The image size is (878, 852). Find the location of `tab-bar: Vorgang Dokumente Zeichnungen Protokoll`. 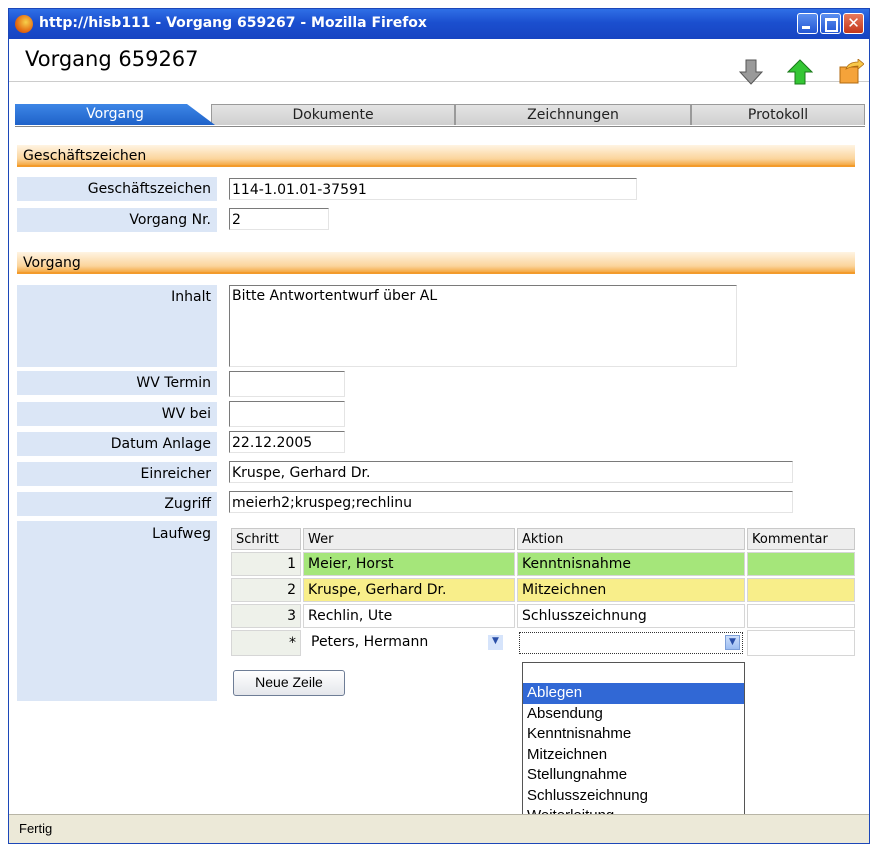

tab-bar: Vorgang Dokumente Zeichnungen Protokoll is located at coordinates (440, 115).